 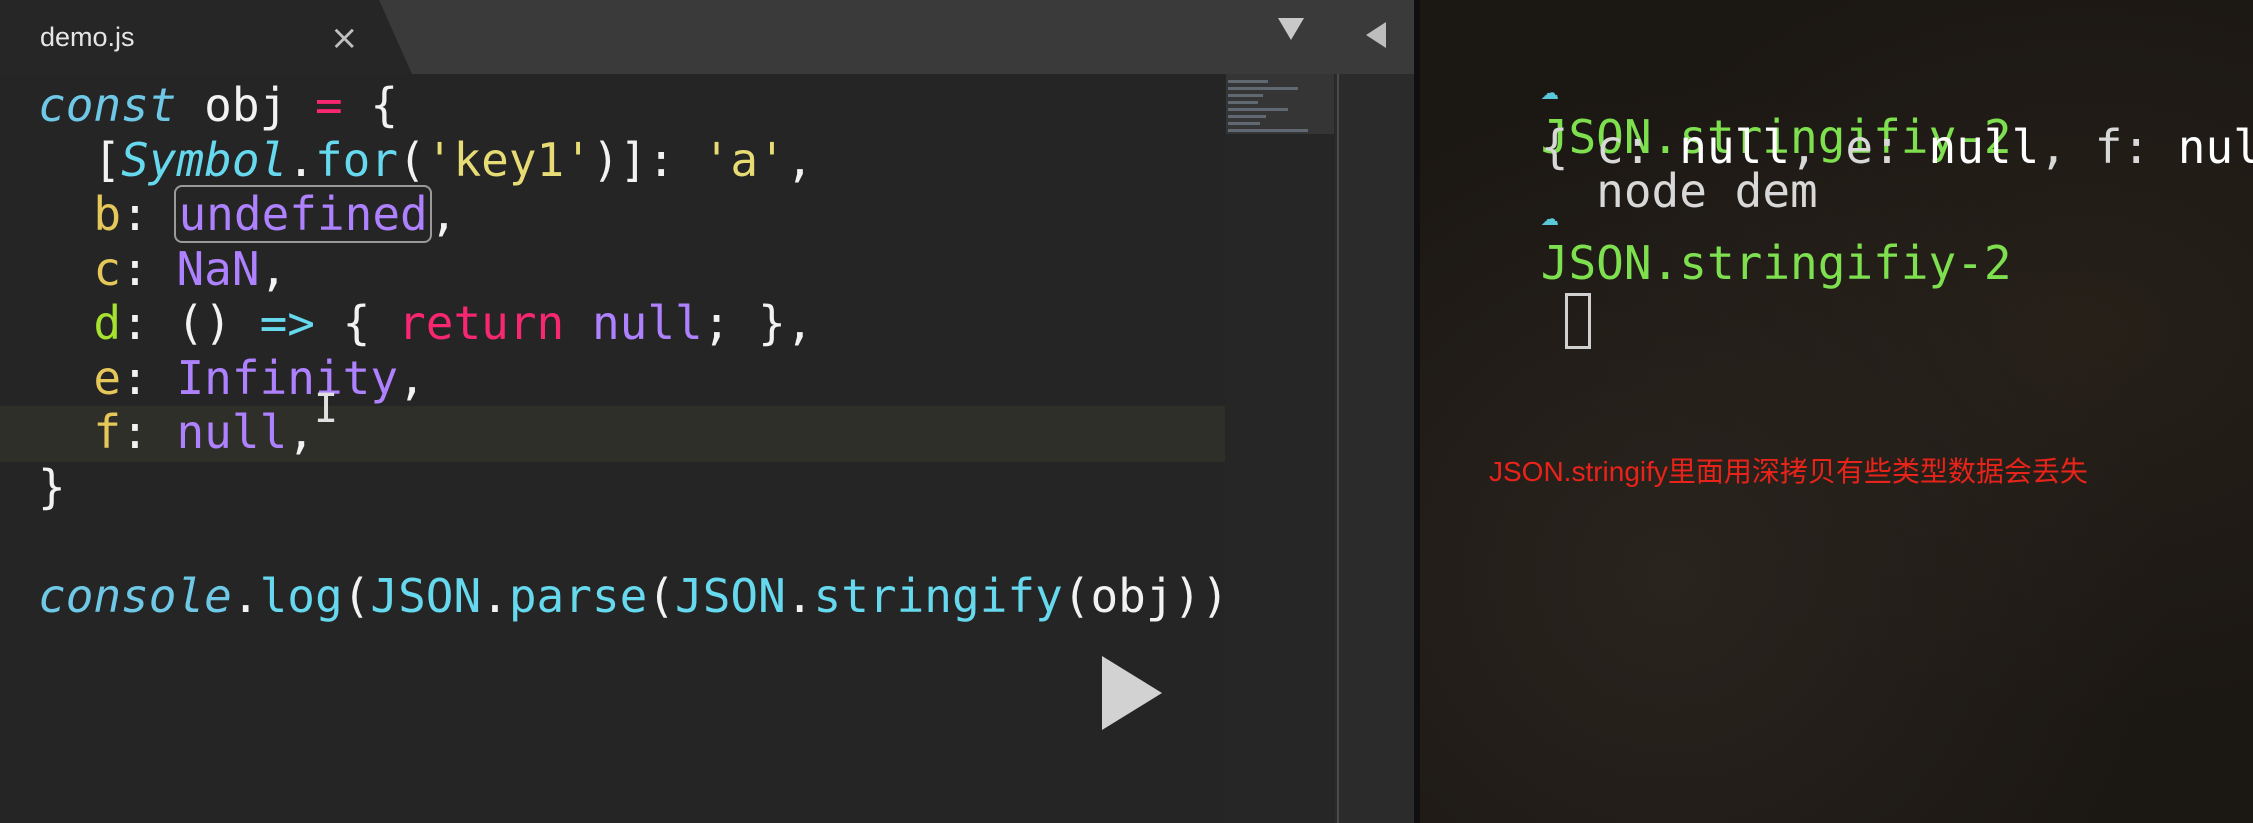 What do you see at coordinates (2108, 147) in the screenshot?
I see `output-key-f: , f:` at bounding box center [2108, 147].